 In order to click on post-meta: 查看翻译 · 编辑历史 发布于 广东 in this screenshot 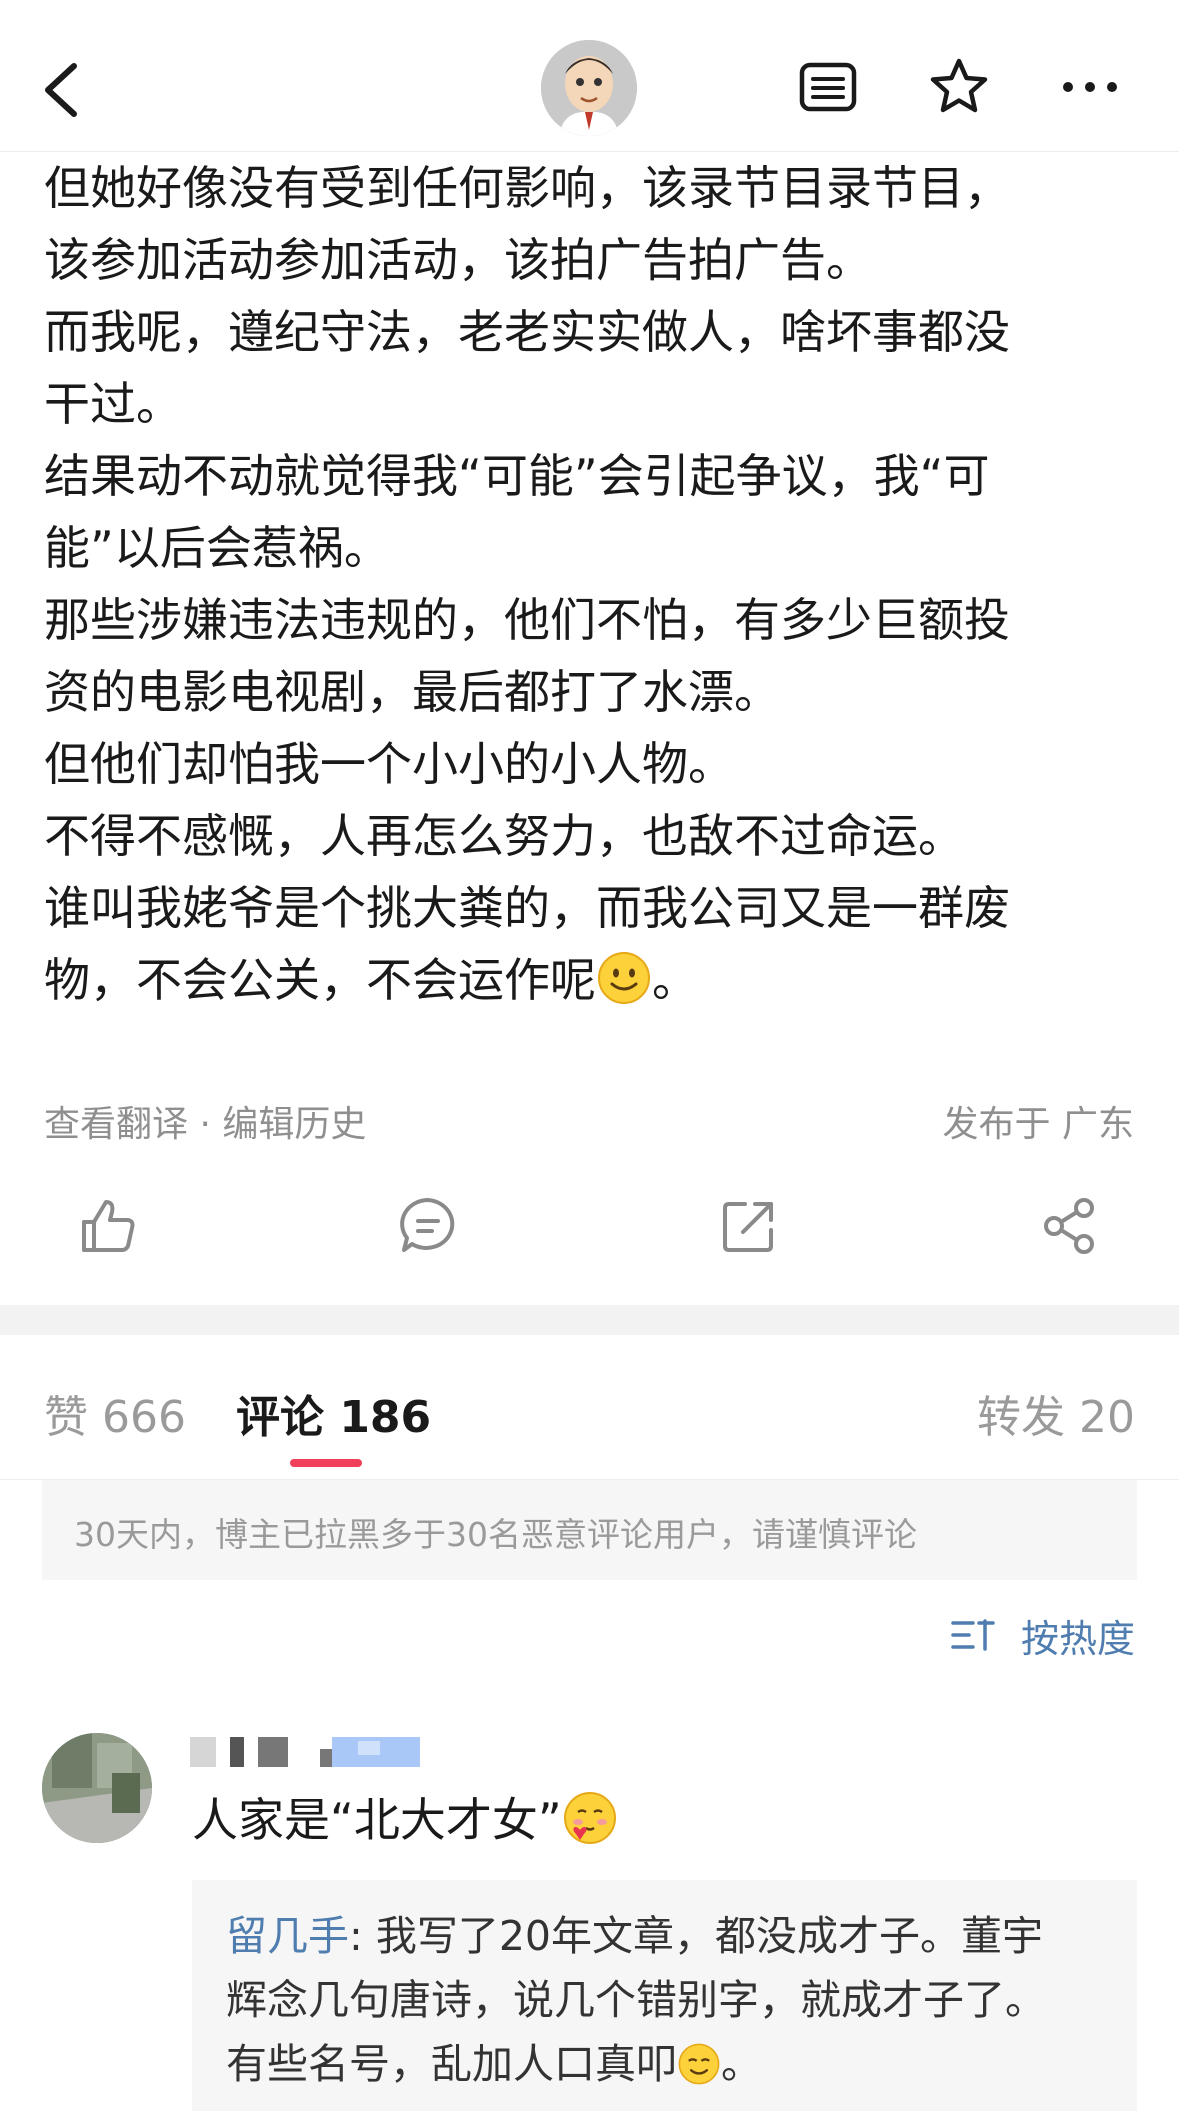, I will do `click(589, 1120)`.